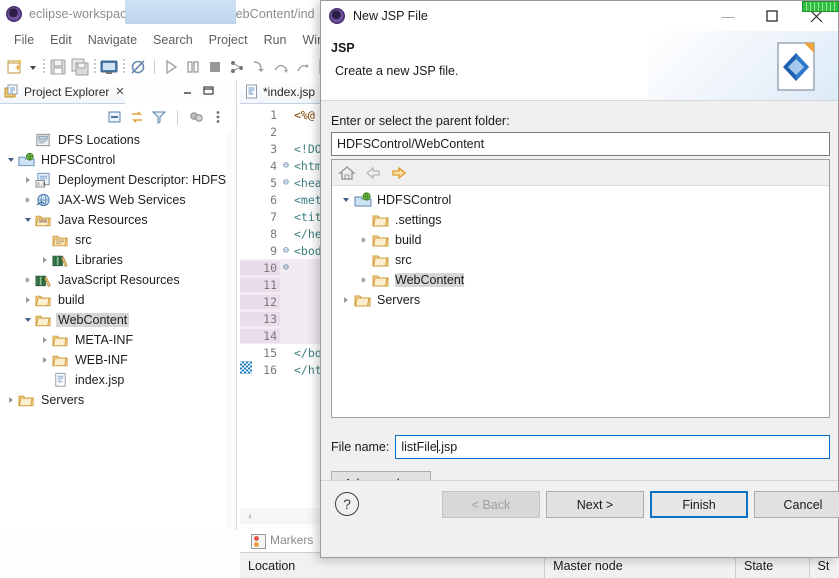  I want to click on tree-item-index-jsp: index.jsp, so click(118, 380).